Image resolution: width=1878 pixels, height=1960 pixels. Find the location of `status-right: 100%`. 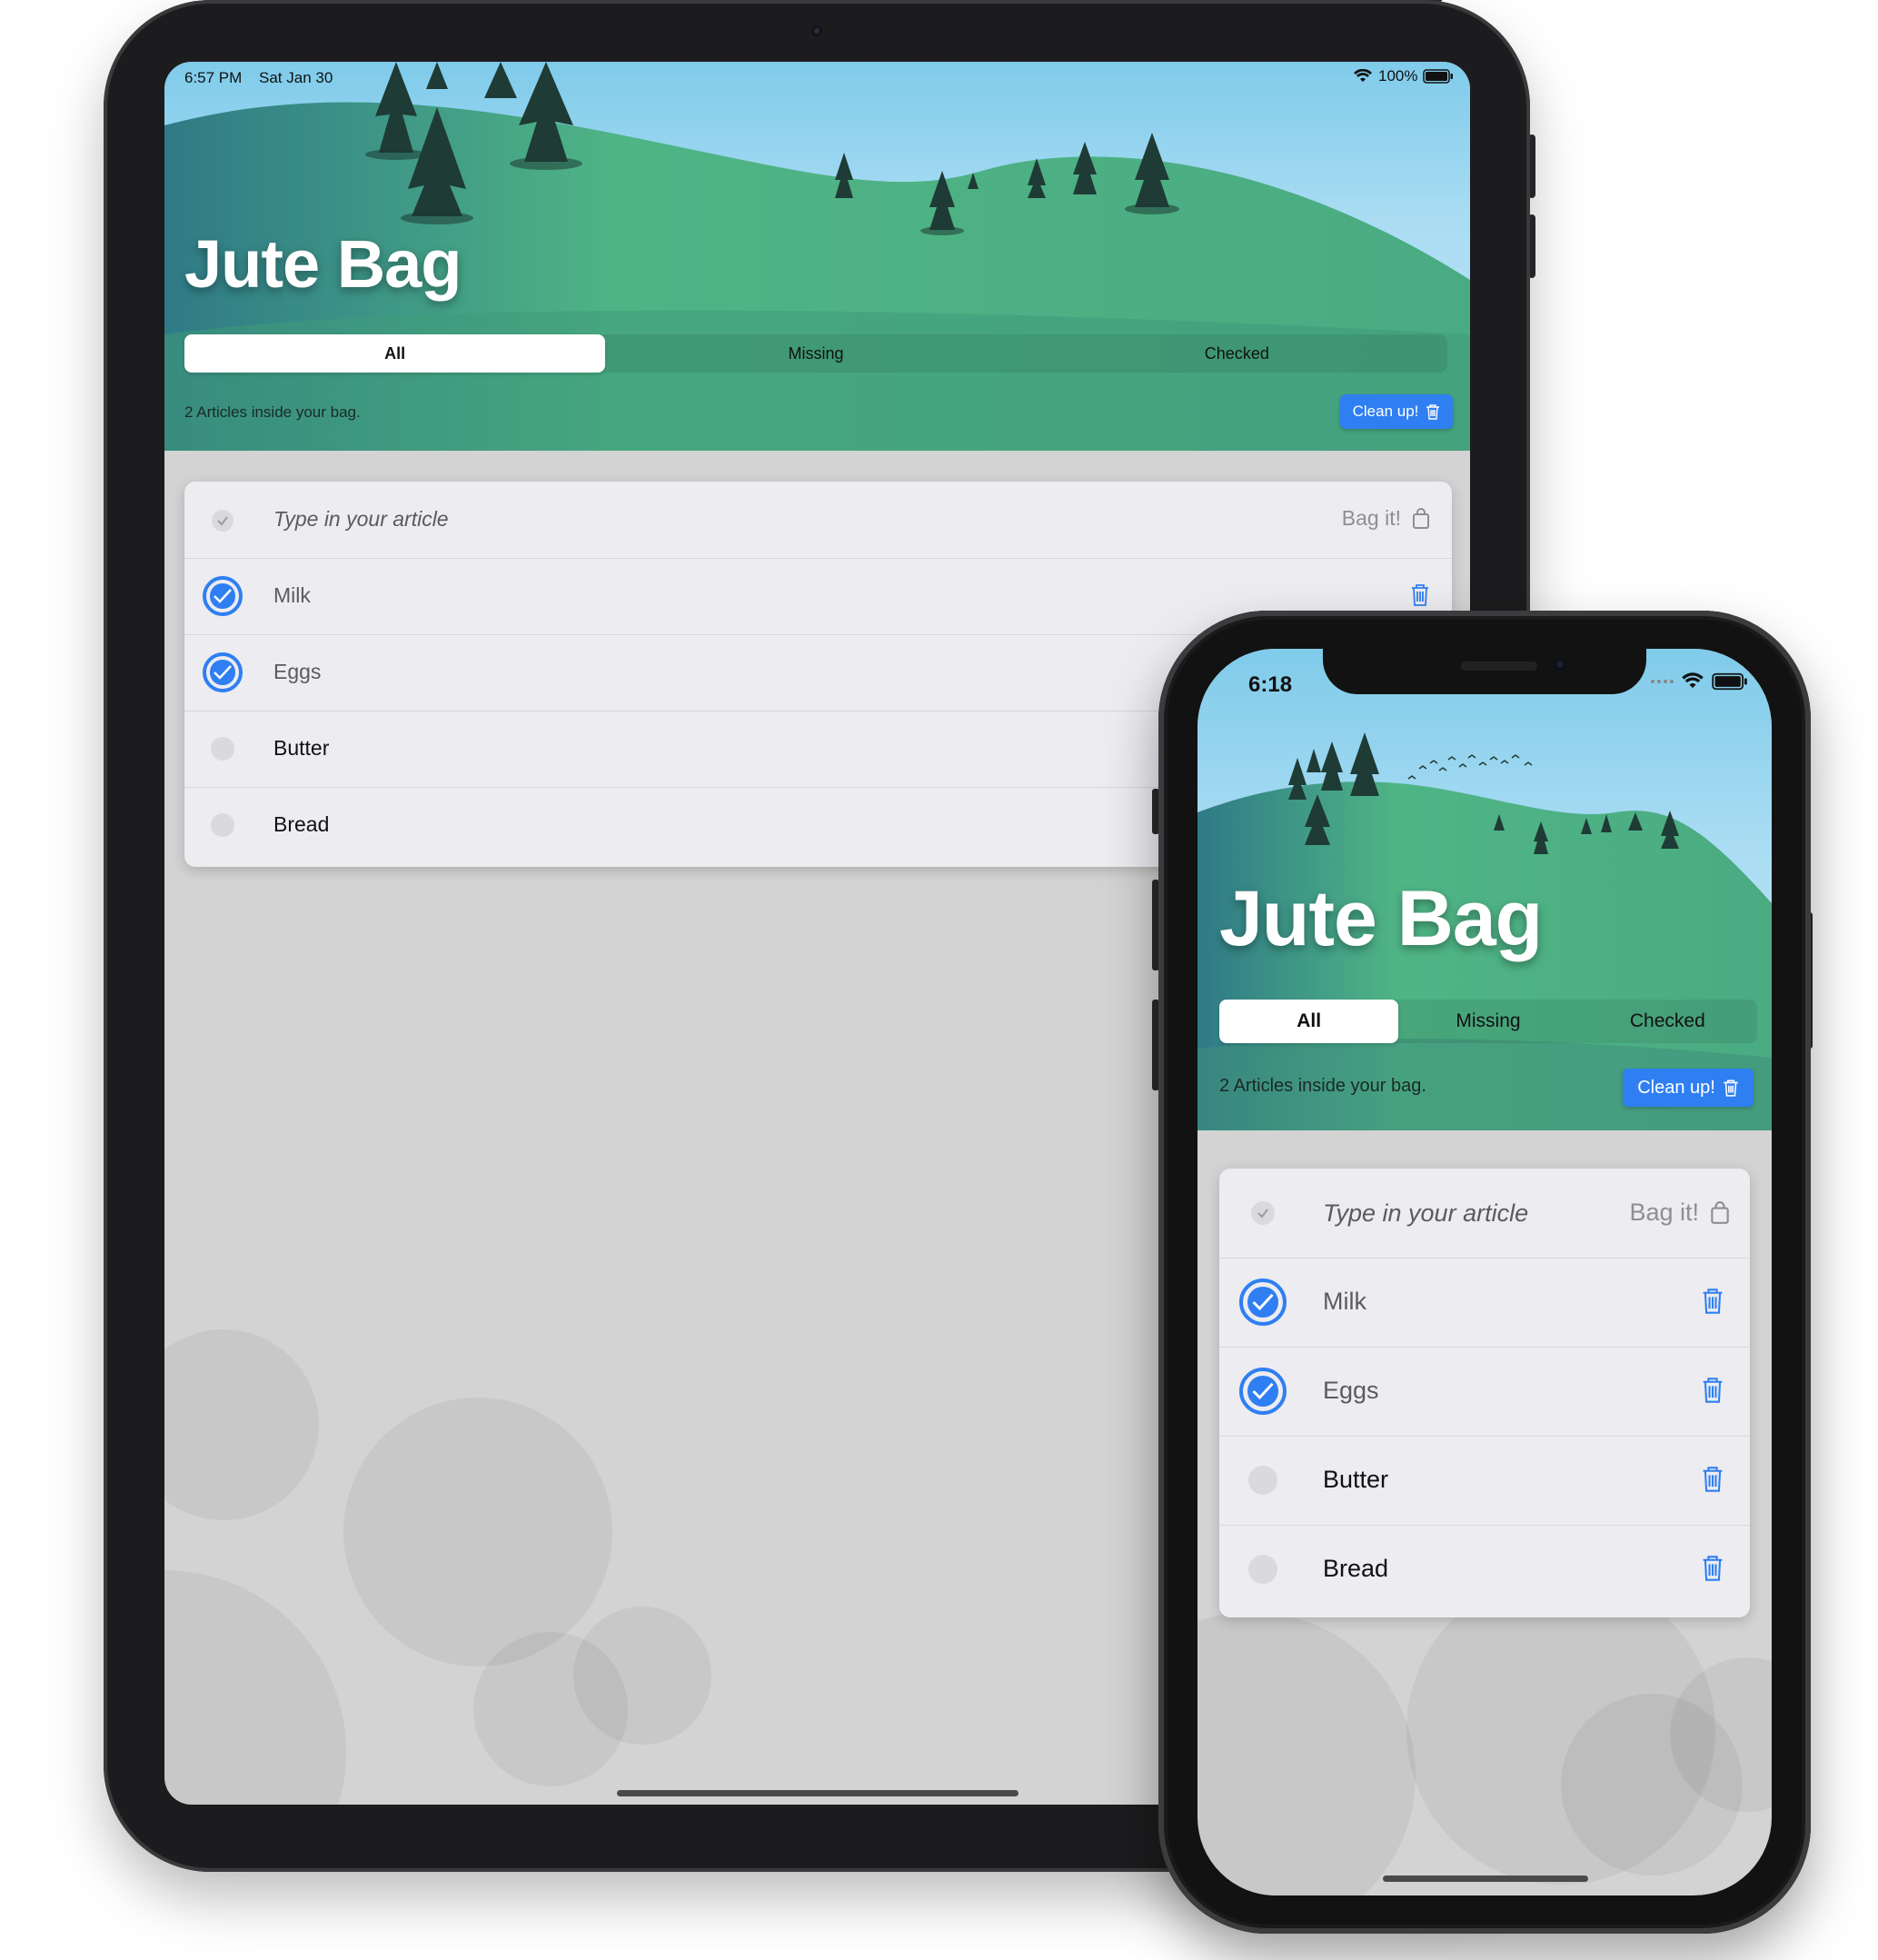

status-right: 100% is located at coordinates (1403, 76).